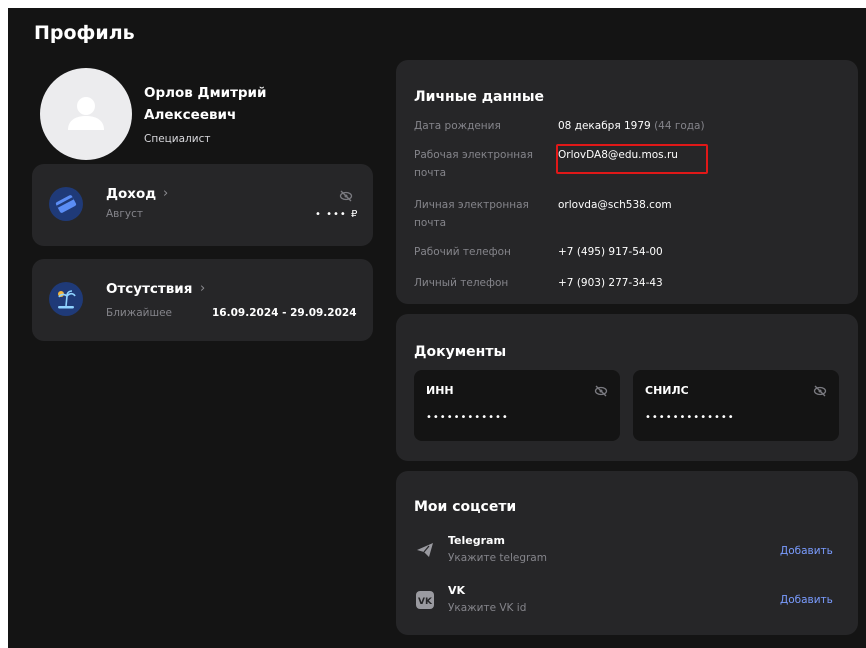  Describe the element at coordinates (461, 283) in the screenshot. I see `label-personal-phone: Личный телефон` at that location.